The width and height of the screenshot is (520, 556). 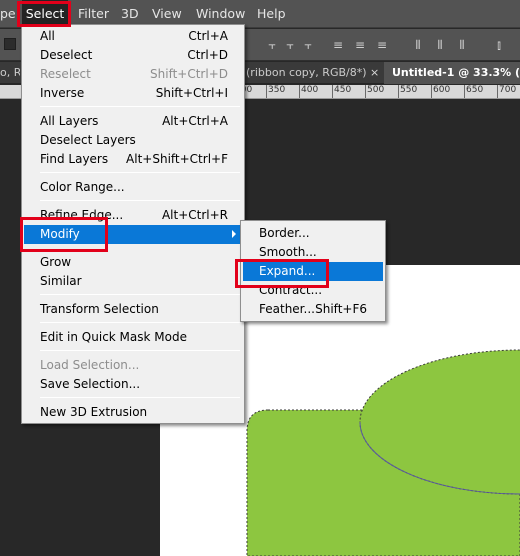 What do you see at coordinates (133, 140) in the screenshot?
I see `menu-item-deselect-layers: Deselect Layers` at bounding box center [133, 140].